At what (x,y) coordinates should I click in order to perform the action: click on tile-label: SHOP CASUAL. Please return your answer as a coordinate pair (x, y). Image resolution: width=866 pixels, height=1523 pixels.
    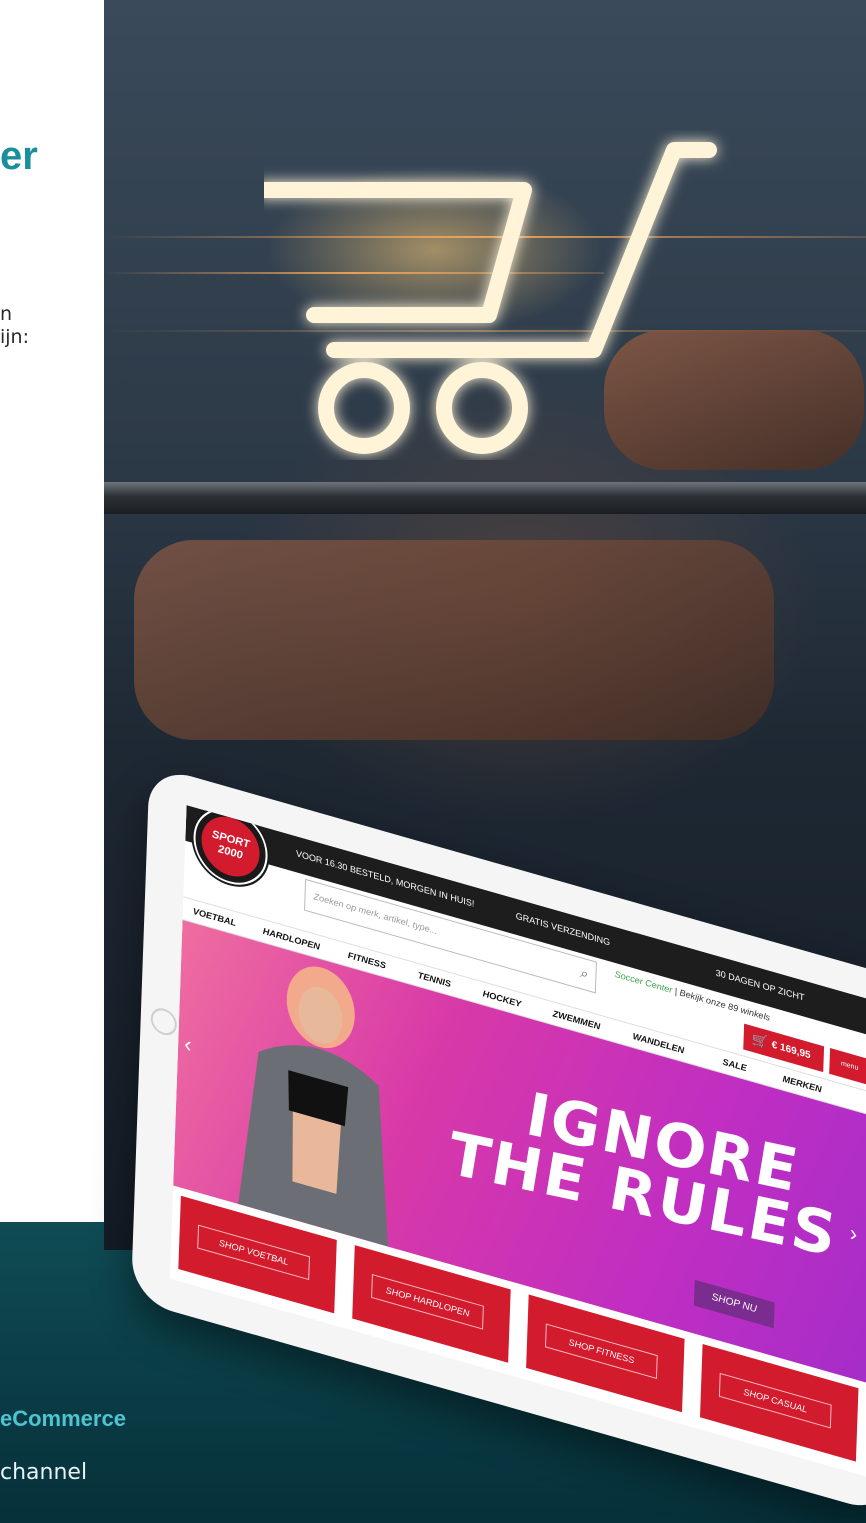
    Looking at the image, I should click on (775, 1400).